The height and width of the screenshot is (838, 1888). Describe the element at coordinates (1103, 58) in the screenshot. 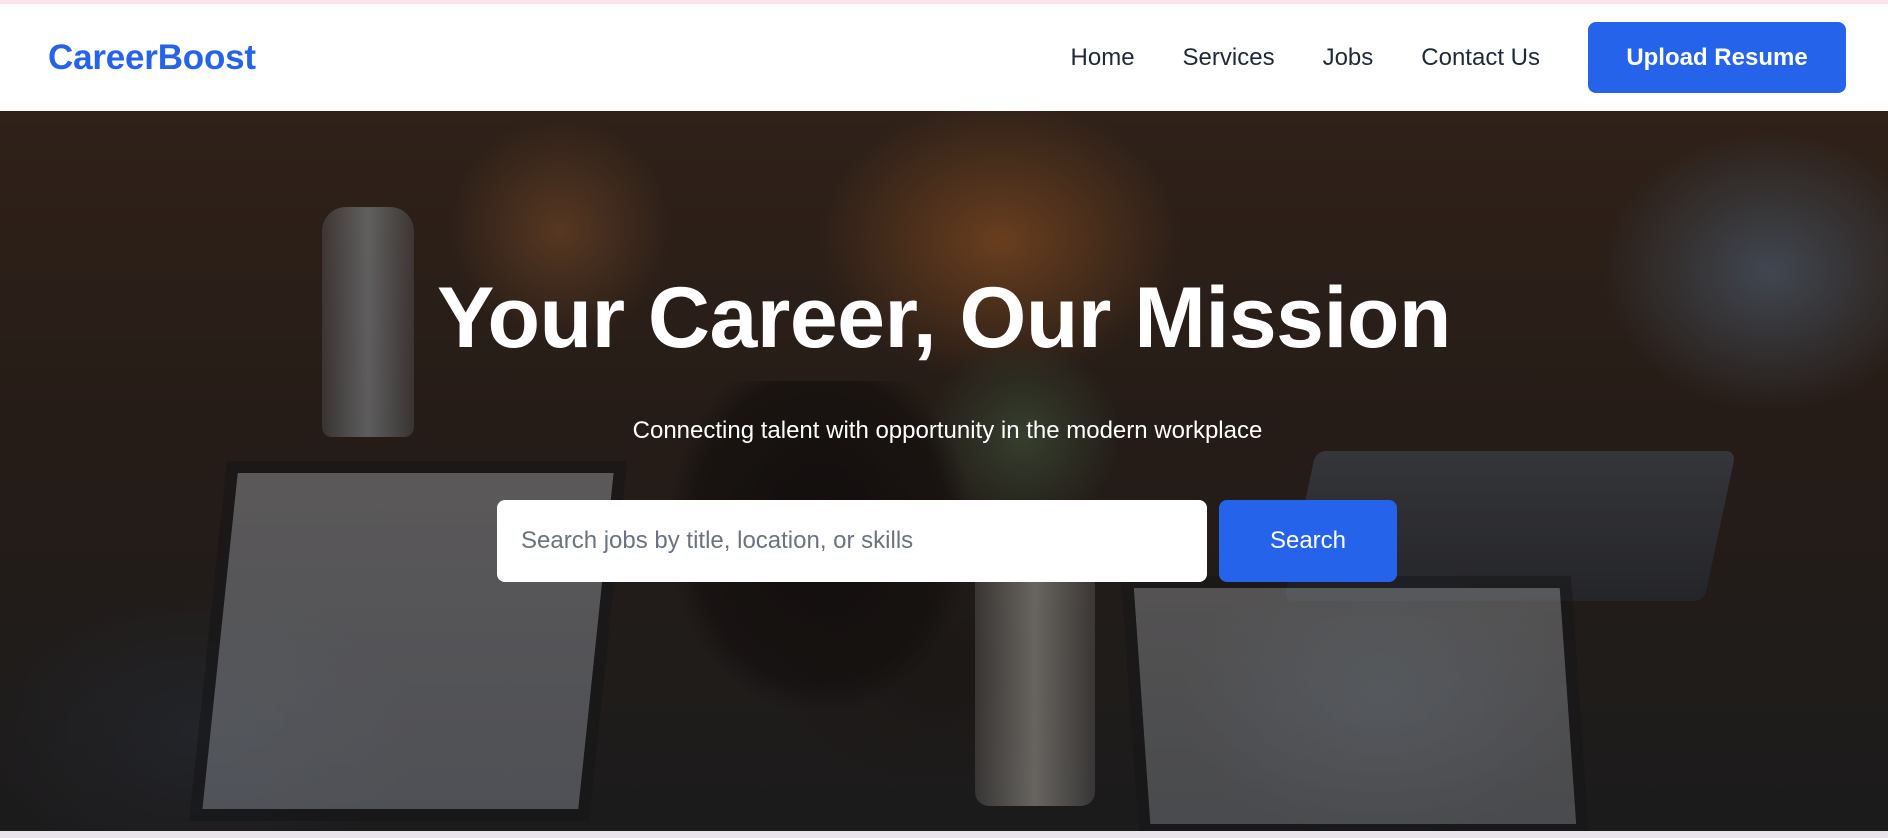

I see `nav-link-home: Home` at that location.